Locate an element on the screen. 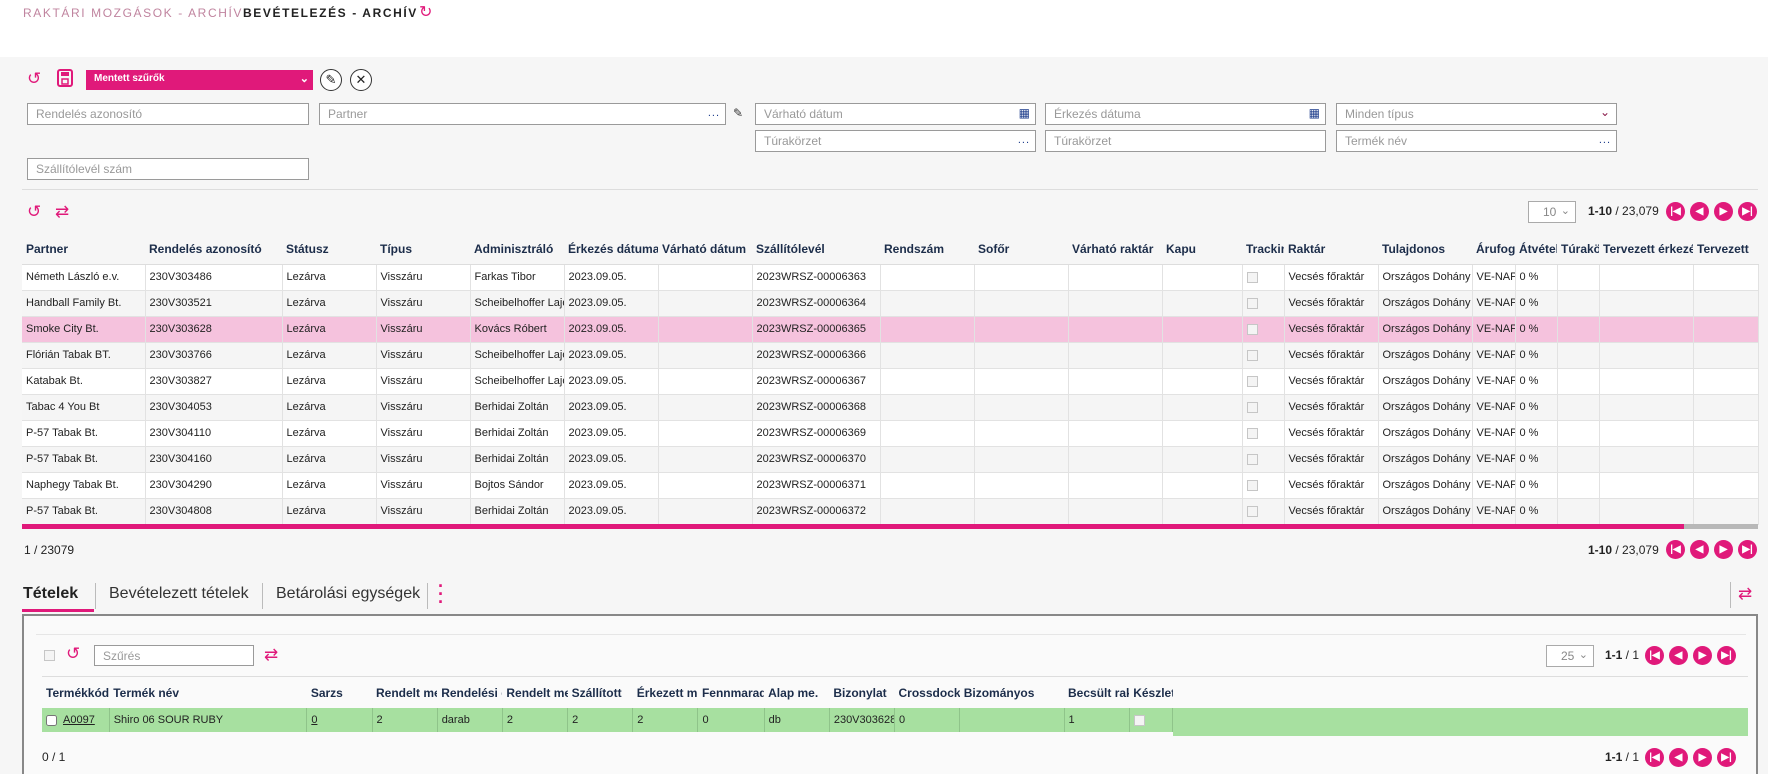  column-header: Rendelési egység is located at coordinates (469, 693).